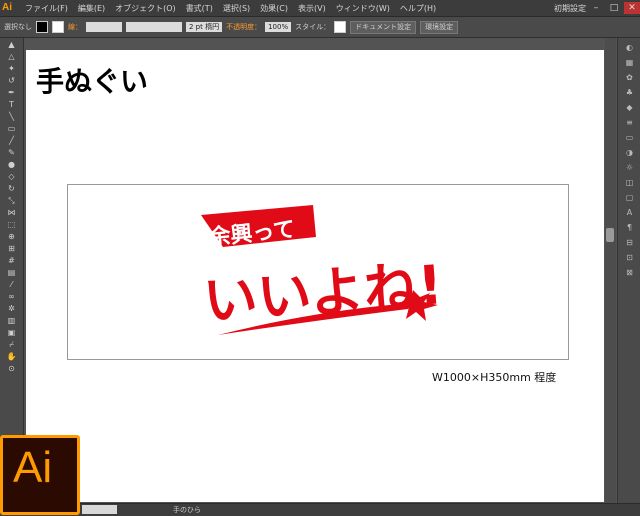  What do you see at coordinates (630, 153) in the screenshot?
I see `transparency-panel-icon: ◑` at bounding box center [630, 153].